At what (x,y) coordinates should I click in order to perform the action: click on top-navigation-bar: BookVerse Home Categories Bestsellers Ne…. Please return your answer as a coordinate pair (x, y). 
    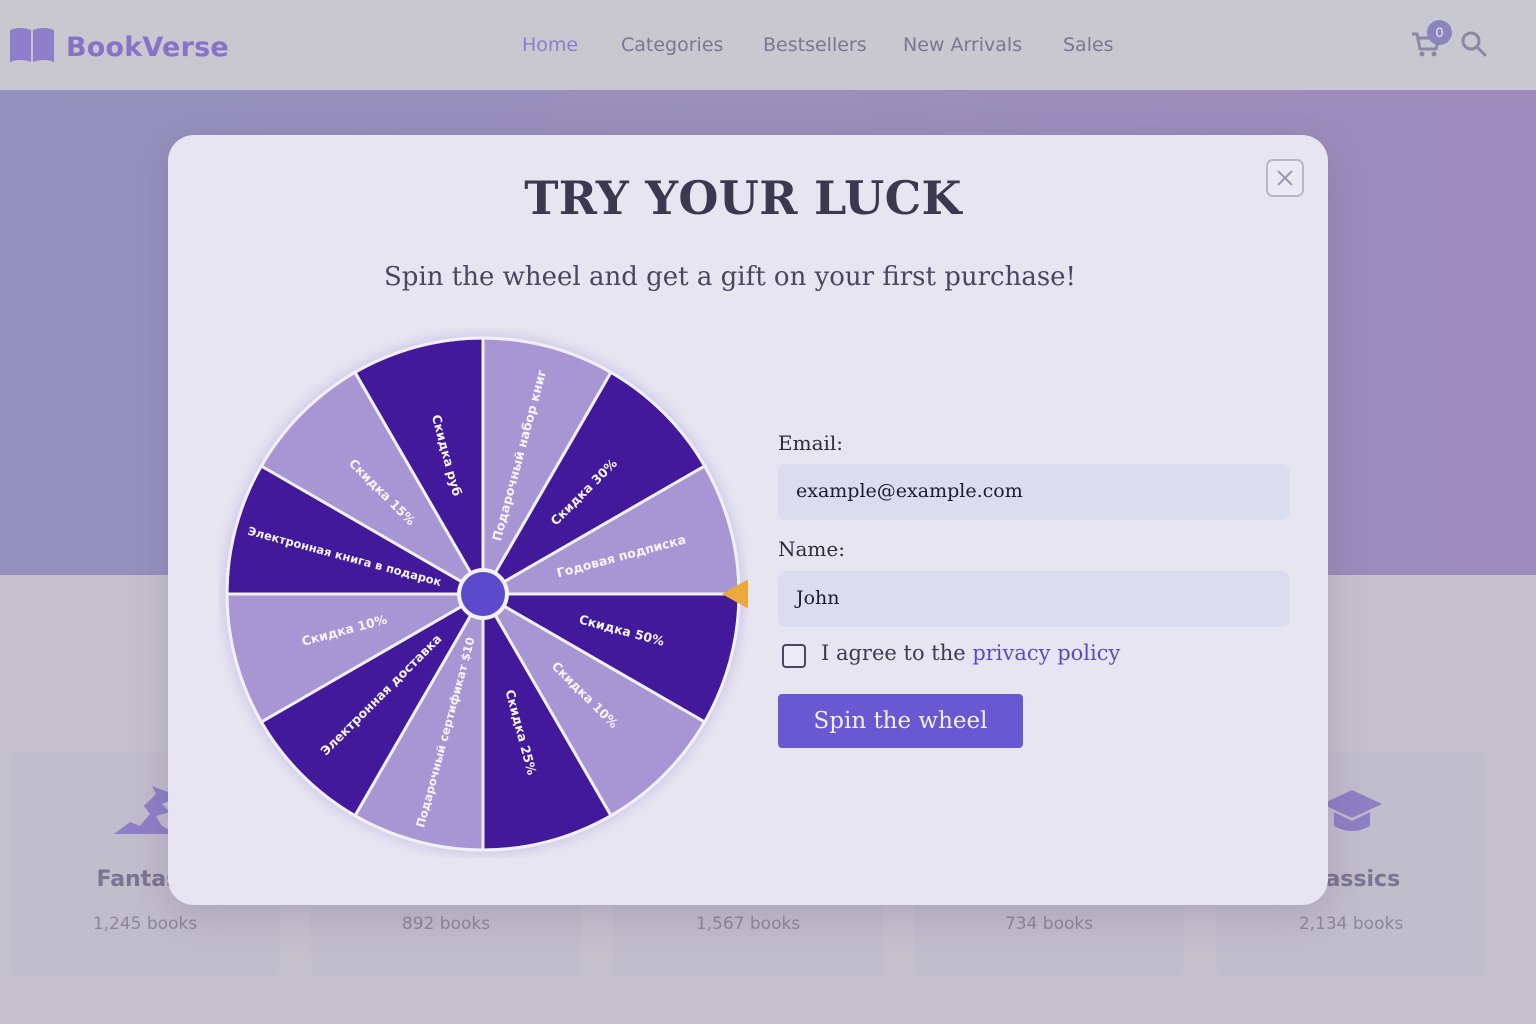
    Looking at the image, I should click on (768, 45).